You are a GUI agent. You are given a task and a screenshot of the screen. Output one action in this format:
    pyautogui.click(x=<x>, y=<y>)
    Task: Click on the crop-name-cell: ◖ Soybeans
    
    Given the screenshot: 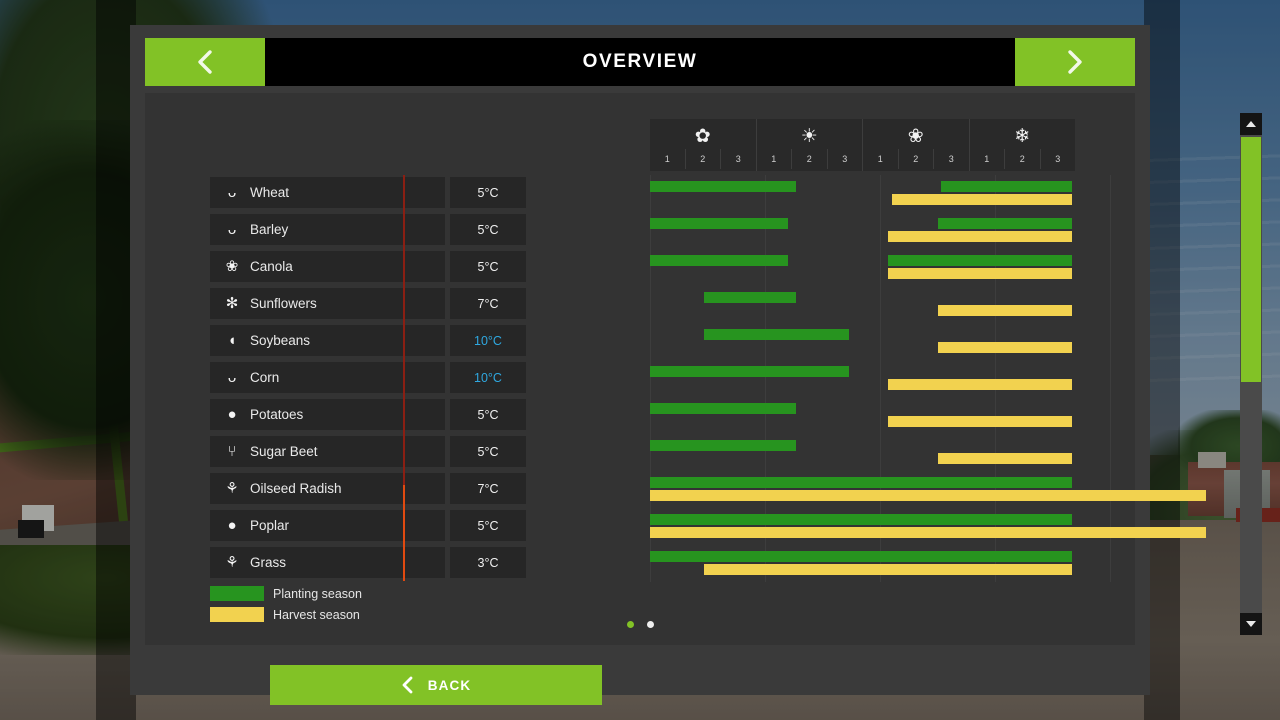 What is the action you would take?
    pyautogui.click(x=327, y=340)
    